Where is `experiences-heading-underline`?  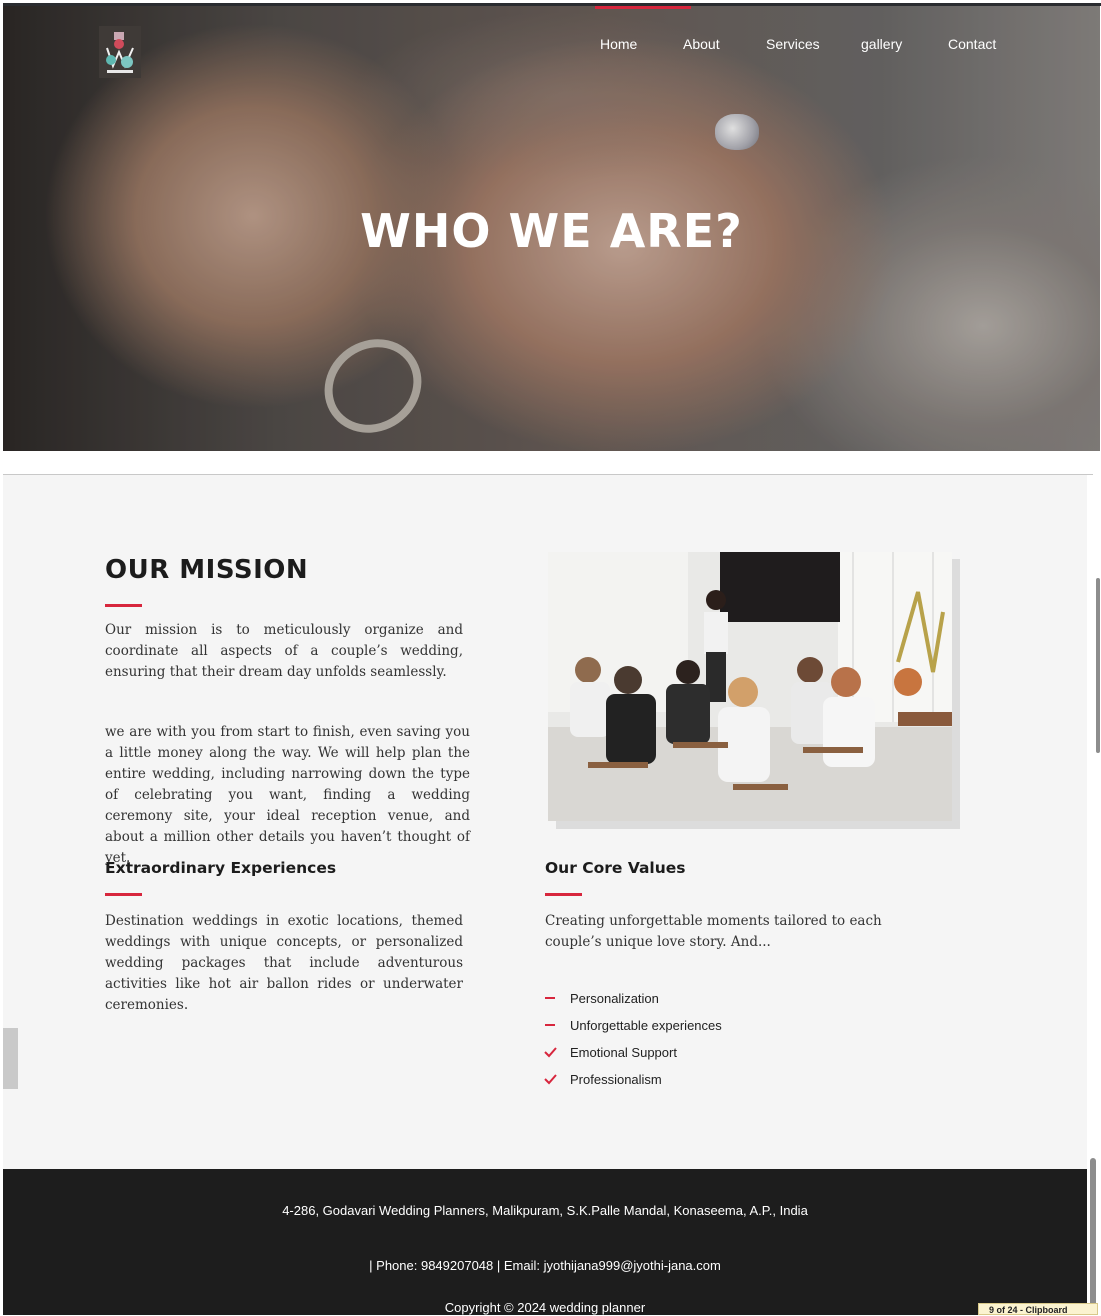 experiences-heading-underline is located at coordinates (123, 894).